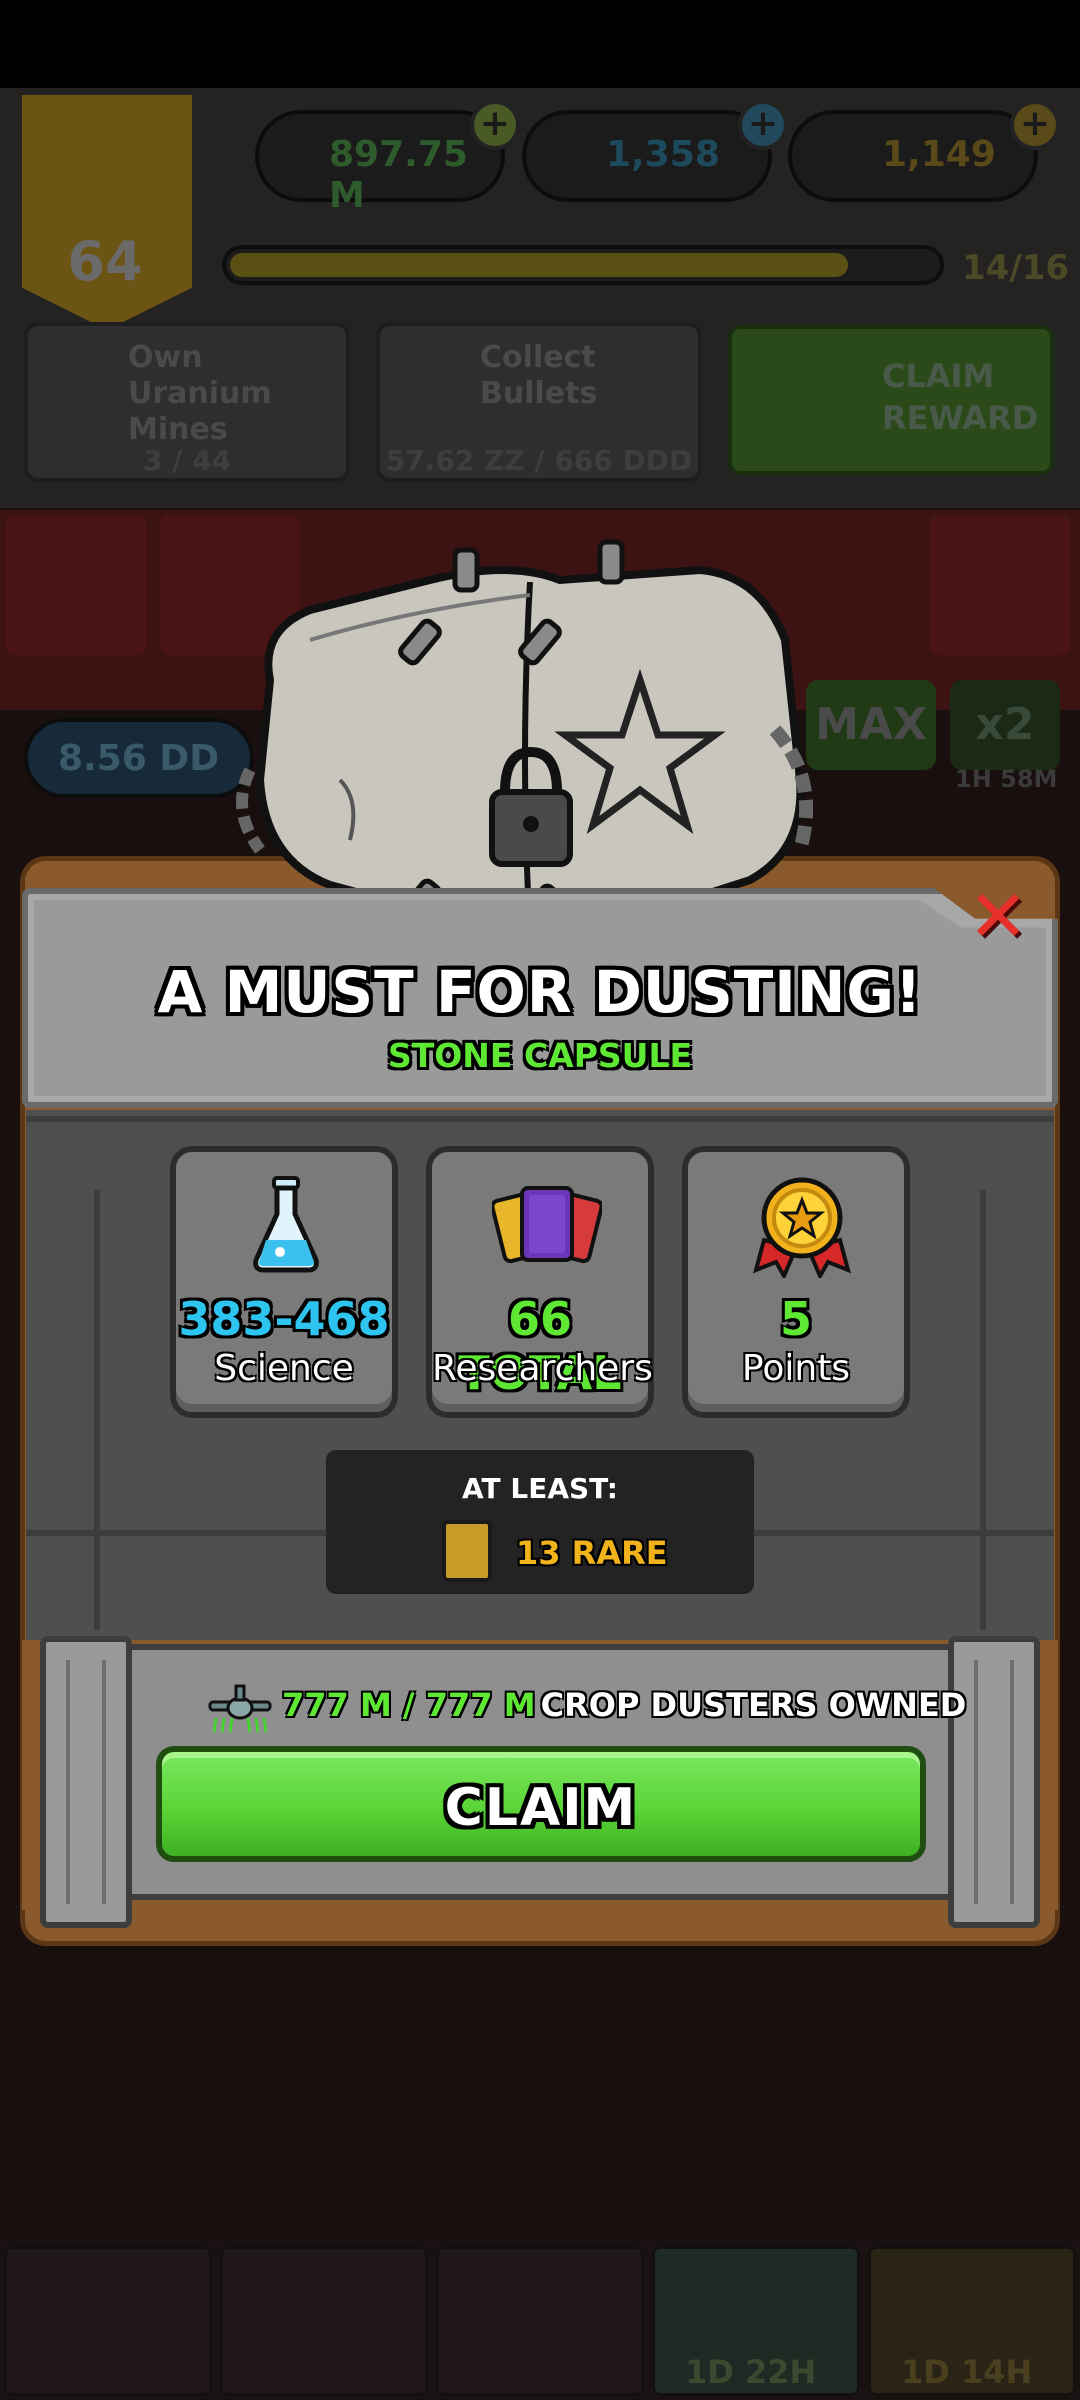 This screenshot has height=2400, width=1080. I want to click on crop-duster-icon, so click(240, 1708).